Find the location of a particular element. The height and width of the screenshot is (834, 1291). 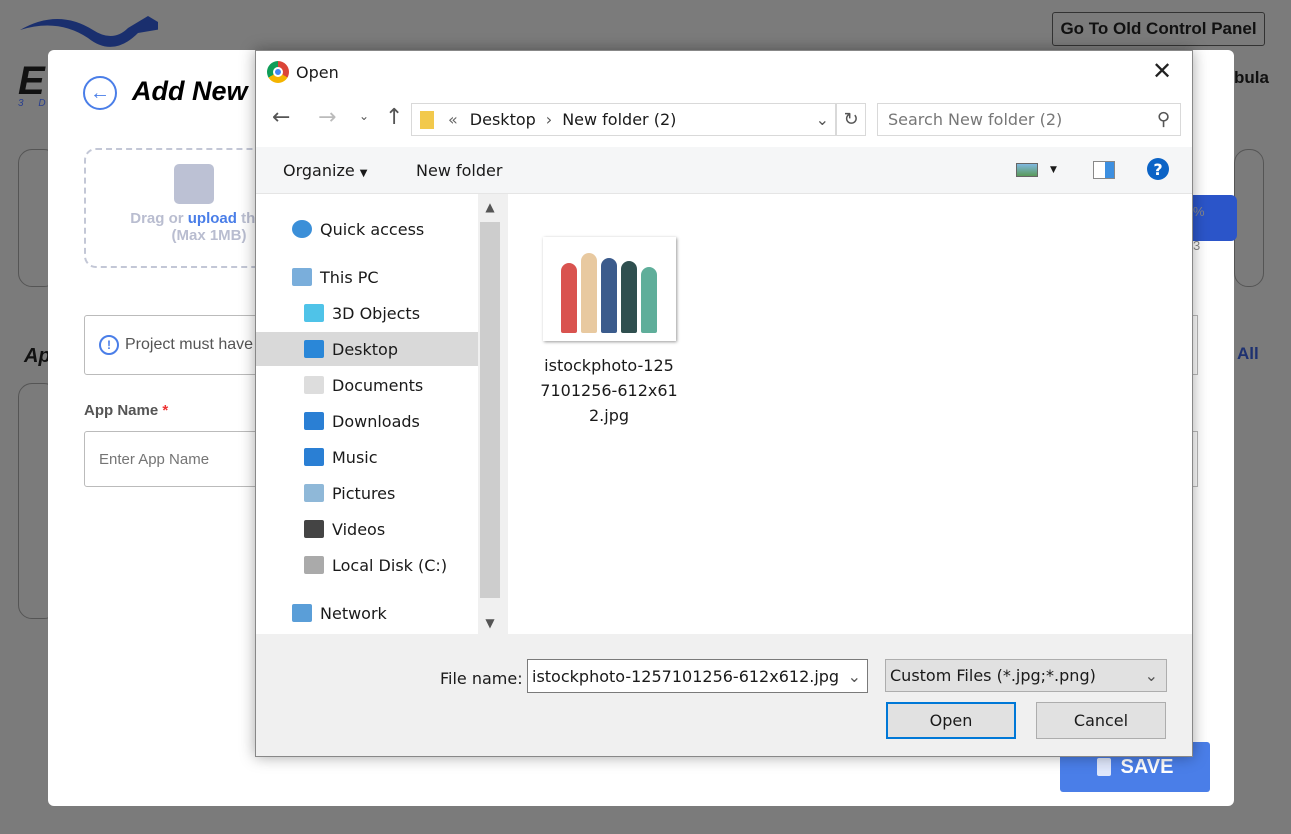

preview-pane-button is located at coordinates (1104, 170).